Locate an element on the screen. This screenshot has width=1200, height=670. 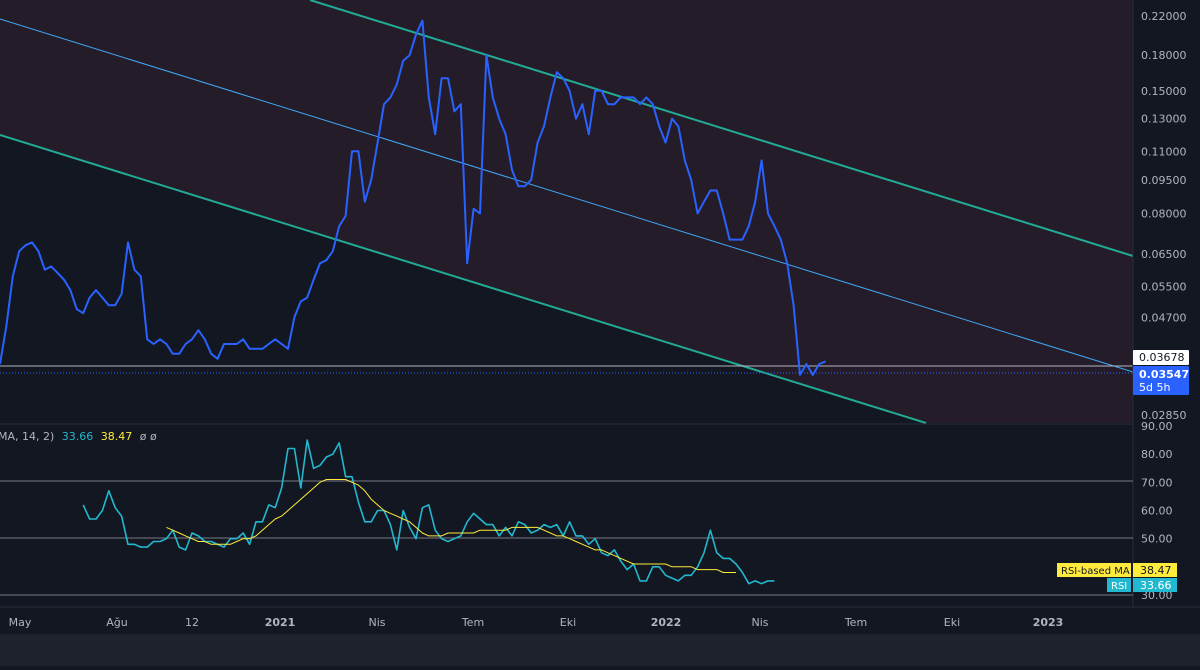
price-axis-tick: 0.11000 is located at coordinates (1164, 151).